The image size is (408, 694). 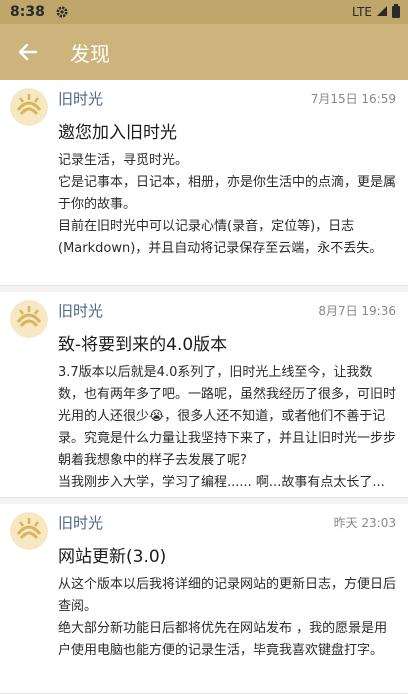 What do you see at coordinates (204, 12) in the screenshot?
I see `status-bar: 8:38 LTE` at bounding box center [204, 12].